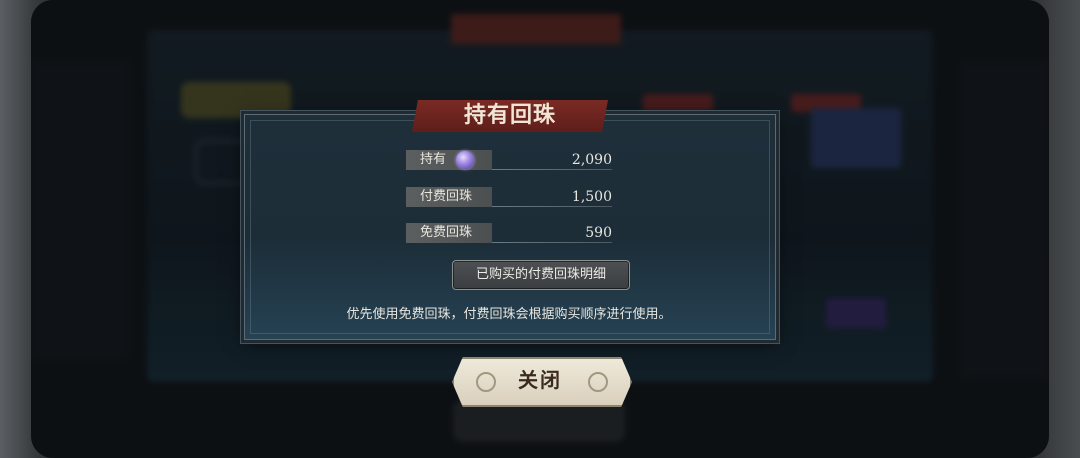  Describe the element at coordinates (509, 233) in the screenshot. I see `balance-row-free: 免费回珠 590` at that location.